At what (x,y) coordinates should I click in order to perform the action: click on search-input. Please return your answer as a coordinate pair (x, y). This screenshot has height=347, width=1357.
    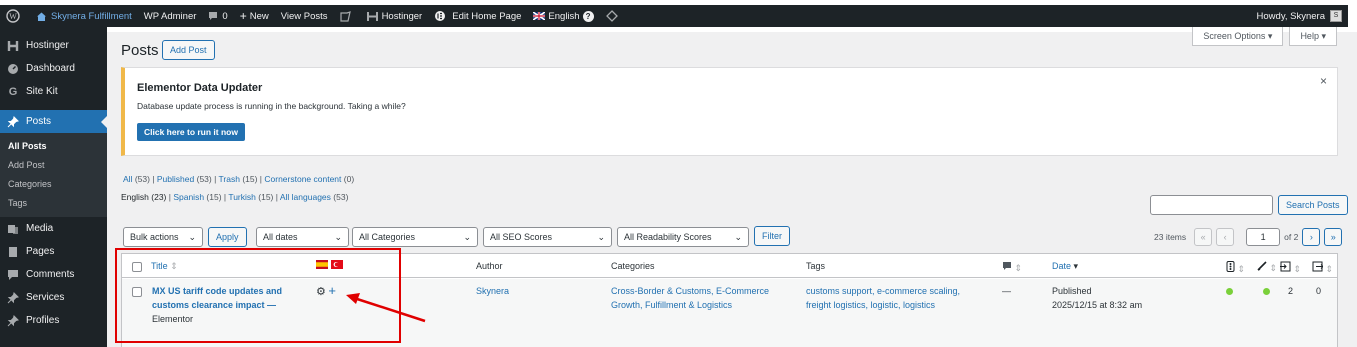
    Looking at the image, I should click on (1211, 205).